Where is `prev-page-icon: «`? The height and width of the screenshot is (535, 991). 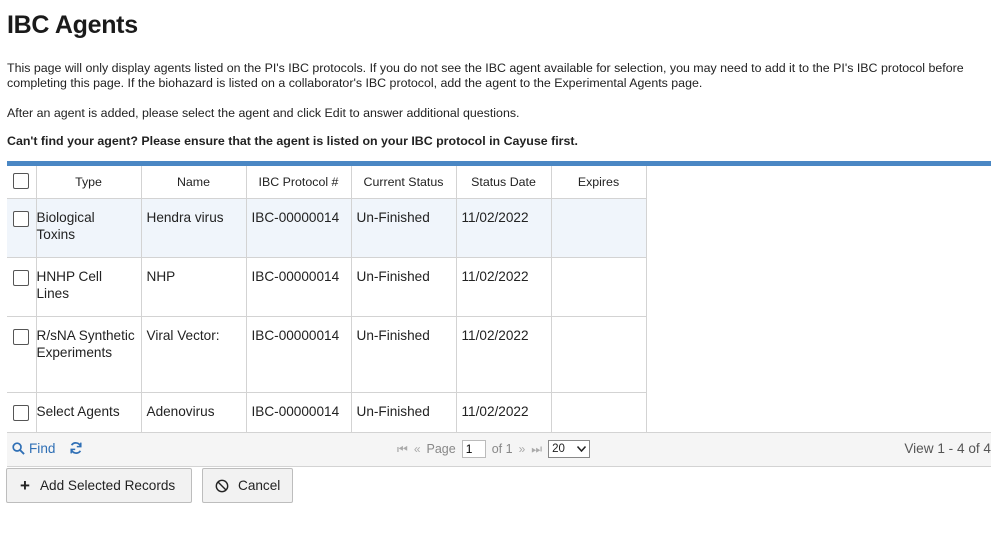 prev-page-icon: « is located at coordinates (417, 449).